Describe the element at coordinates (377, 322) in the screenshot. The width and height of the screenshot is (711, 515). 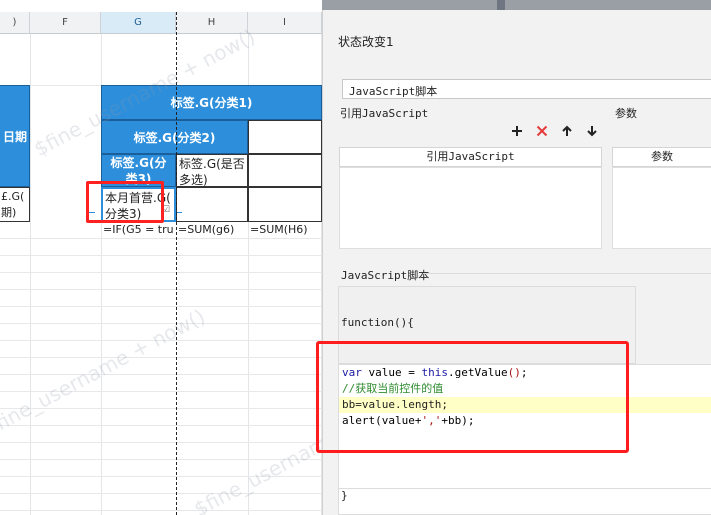
I see `function-open: function(){` at that location.